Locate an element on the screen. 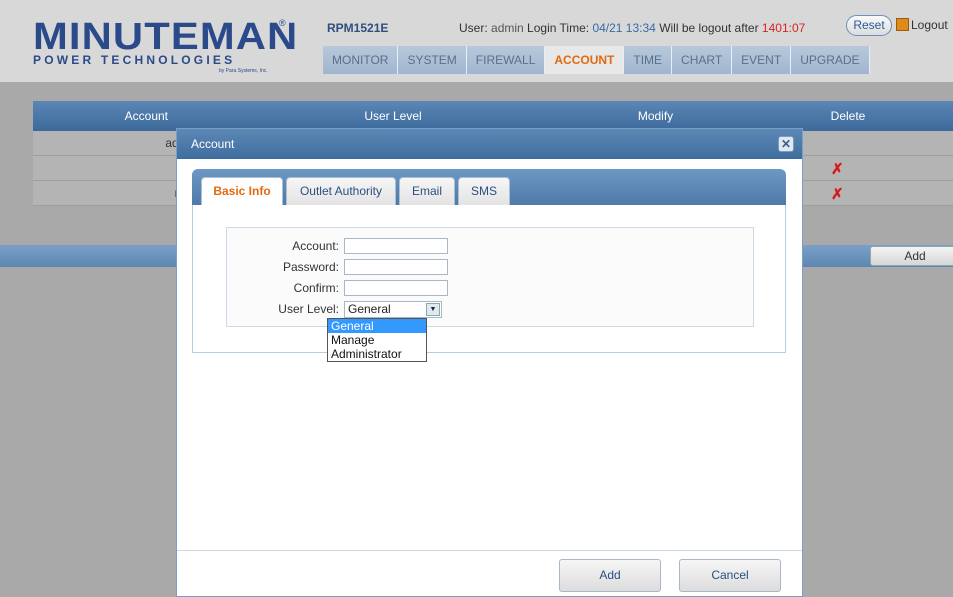 The image size is (953, 597). user-level-select: General ▼ is located at coordinates (393, 309).